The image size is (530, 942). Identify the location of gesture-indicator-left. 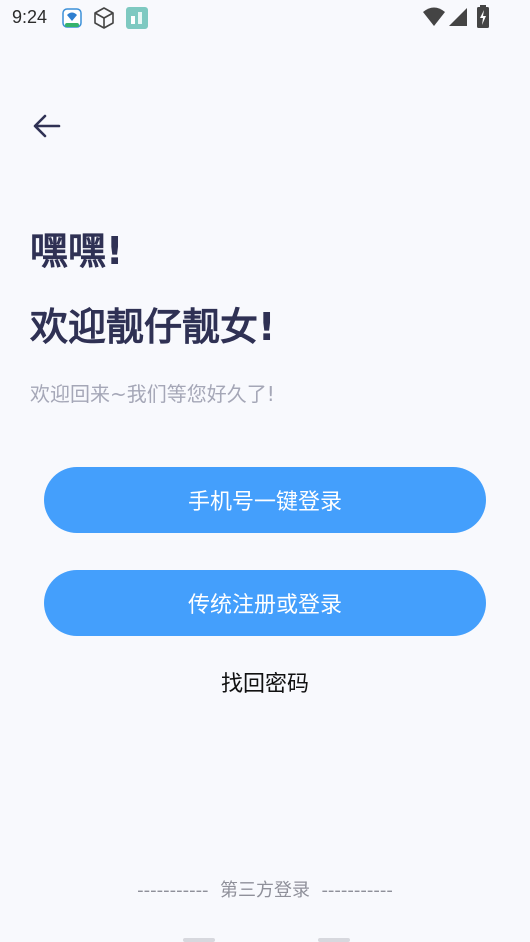
(199, 940).